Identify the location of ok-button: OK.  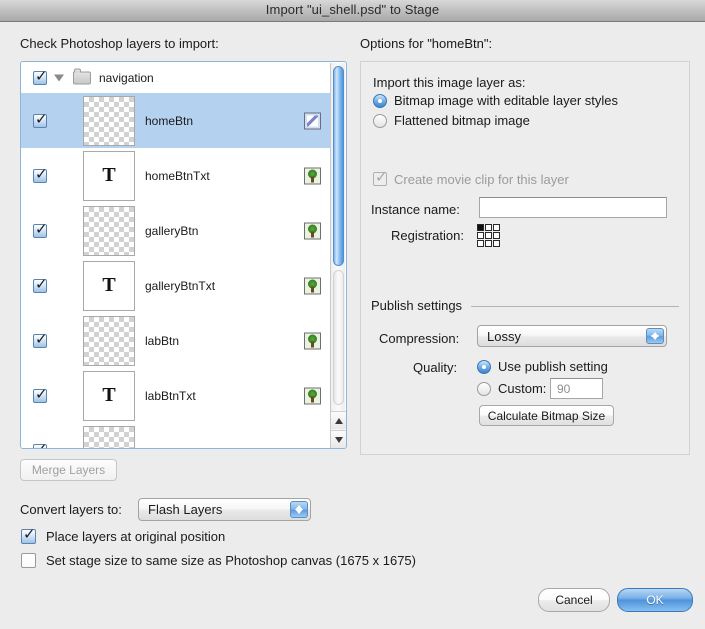
(655, 600).